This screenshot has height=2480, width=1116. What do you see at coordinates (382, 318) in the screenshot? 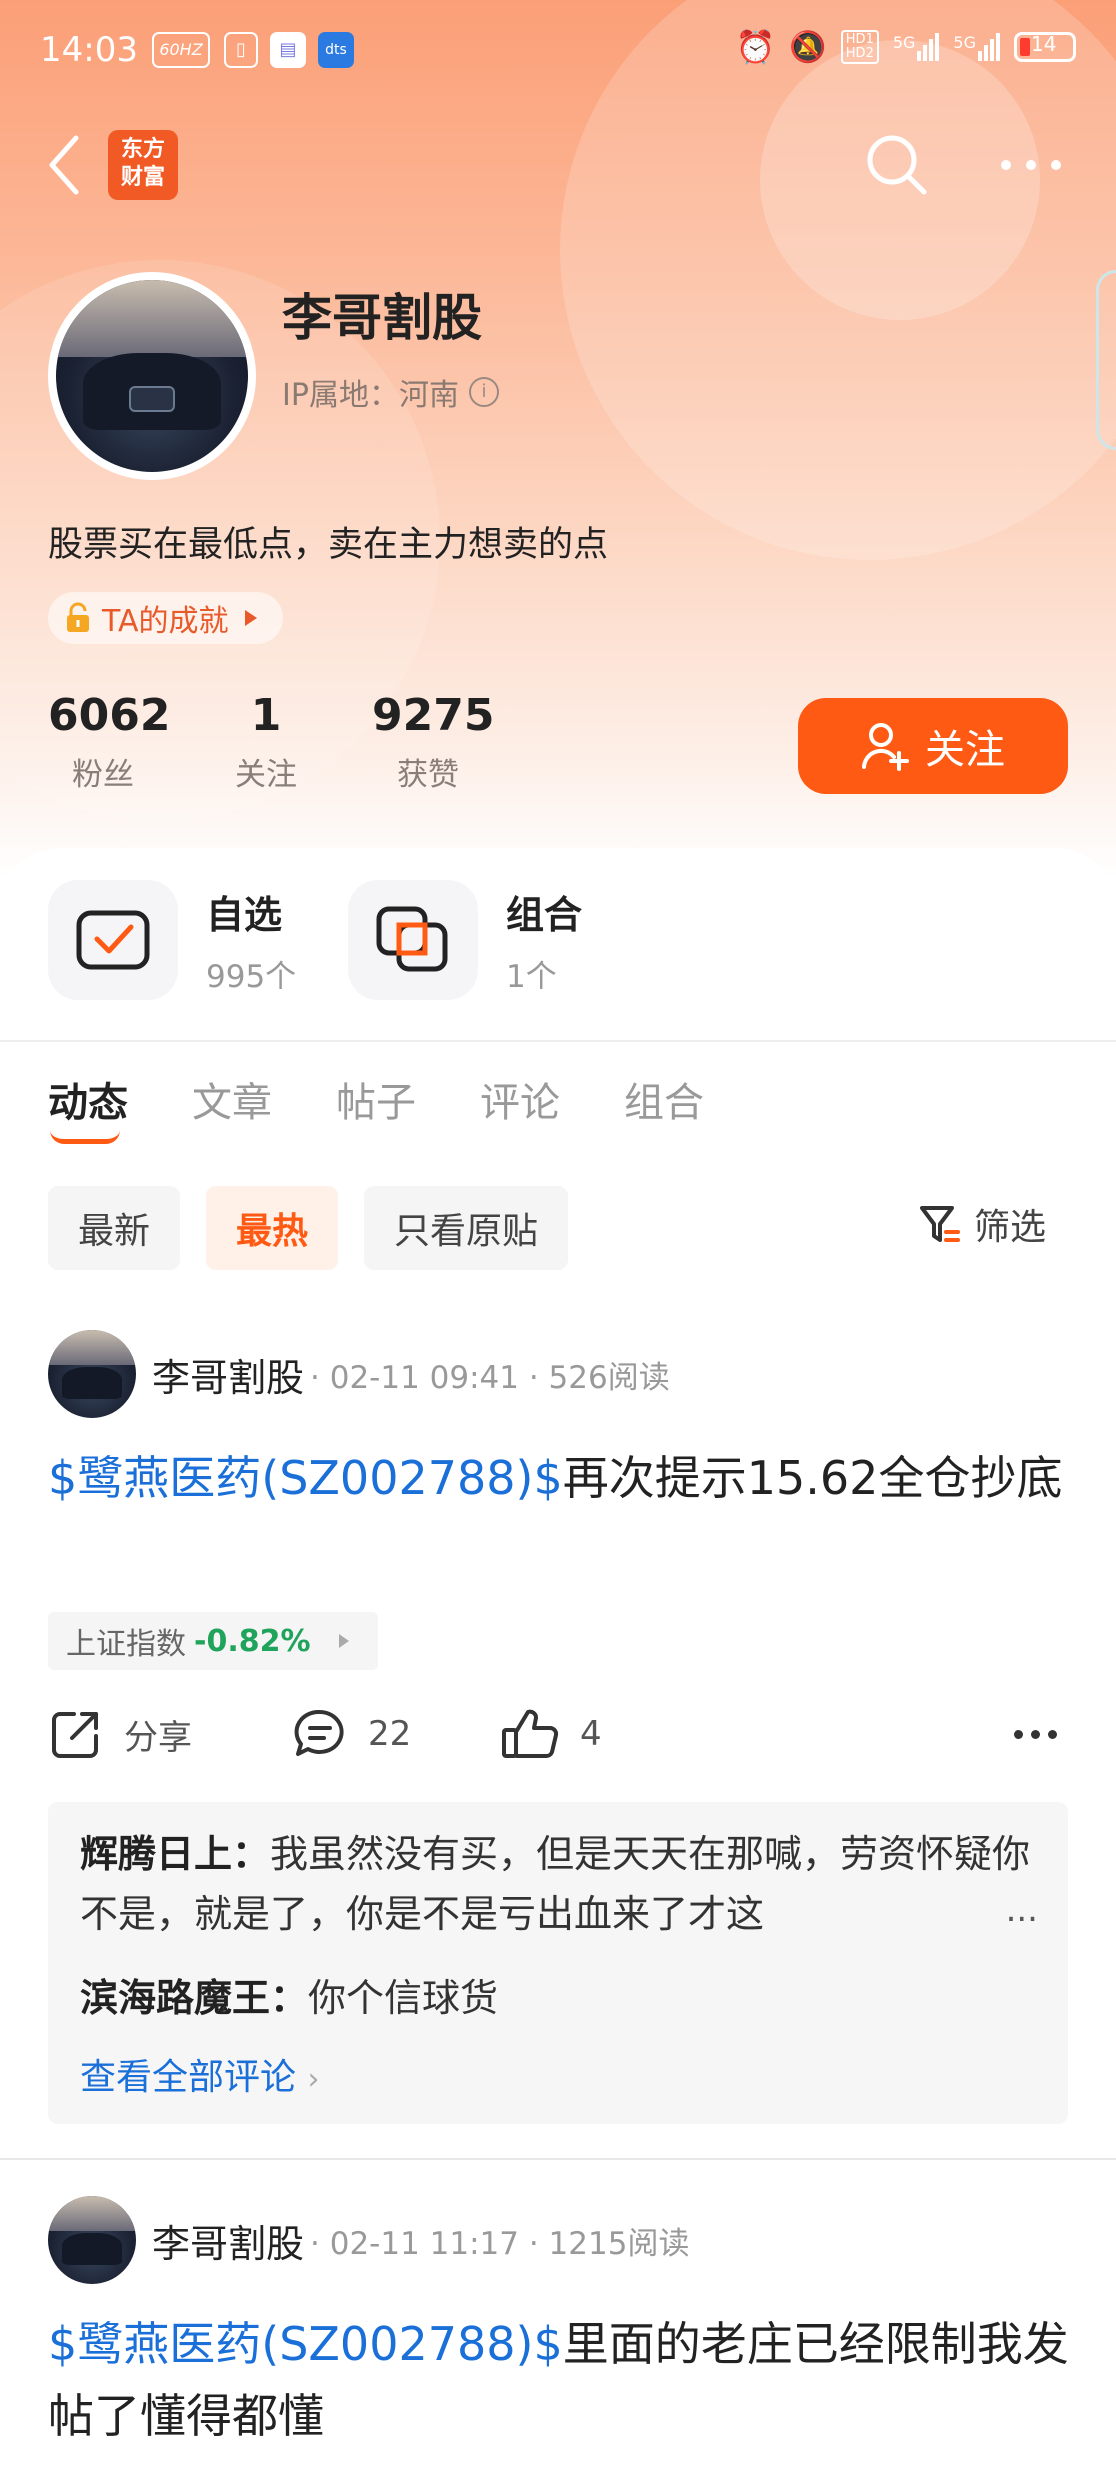
I see `profile-name: 李哥割股` at bounding box center [382, 318].